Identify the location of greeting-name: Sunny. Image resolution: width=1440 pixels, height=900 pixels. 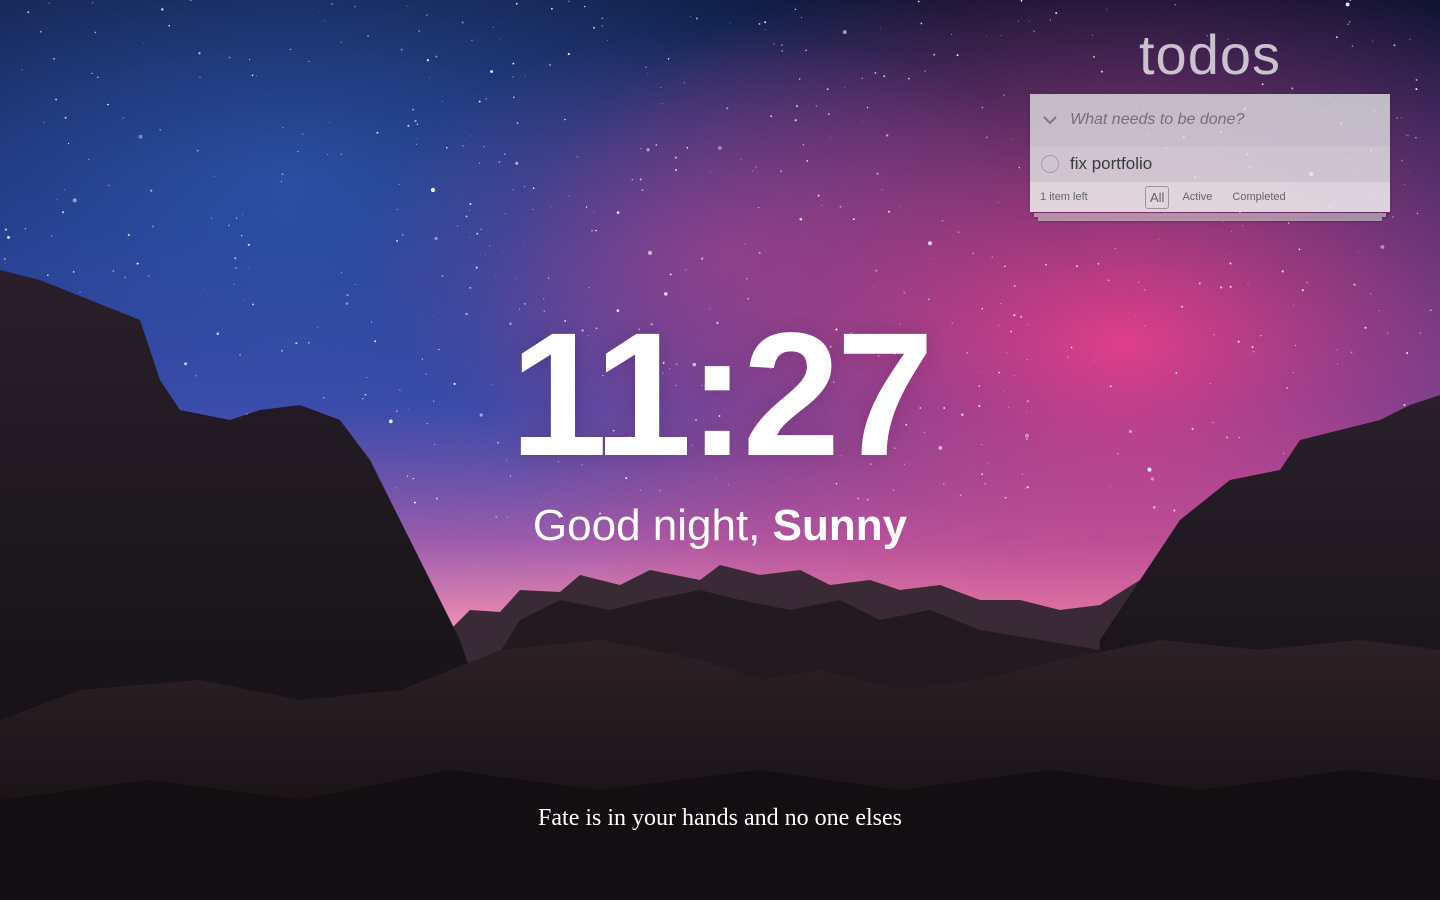
(840, 525).